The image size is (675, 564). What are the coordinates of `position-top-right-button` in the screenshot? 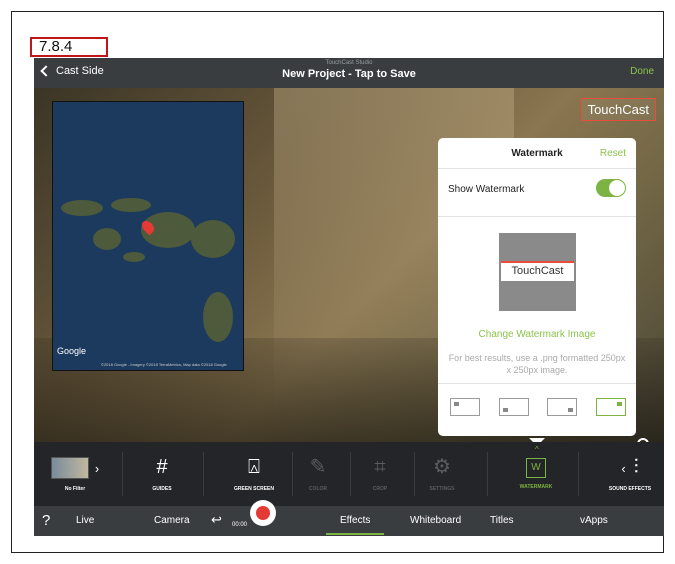 It's located at (610, 407).